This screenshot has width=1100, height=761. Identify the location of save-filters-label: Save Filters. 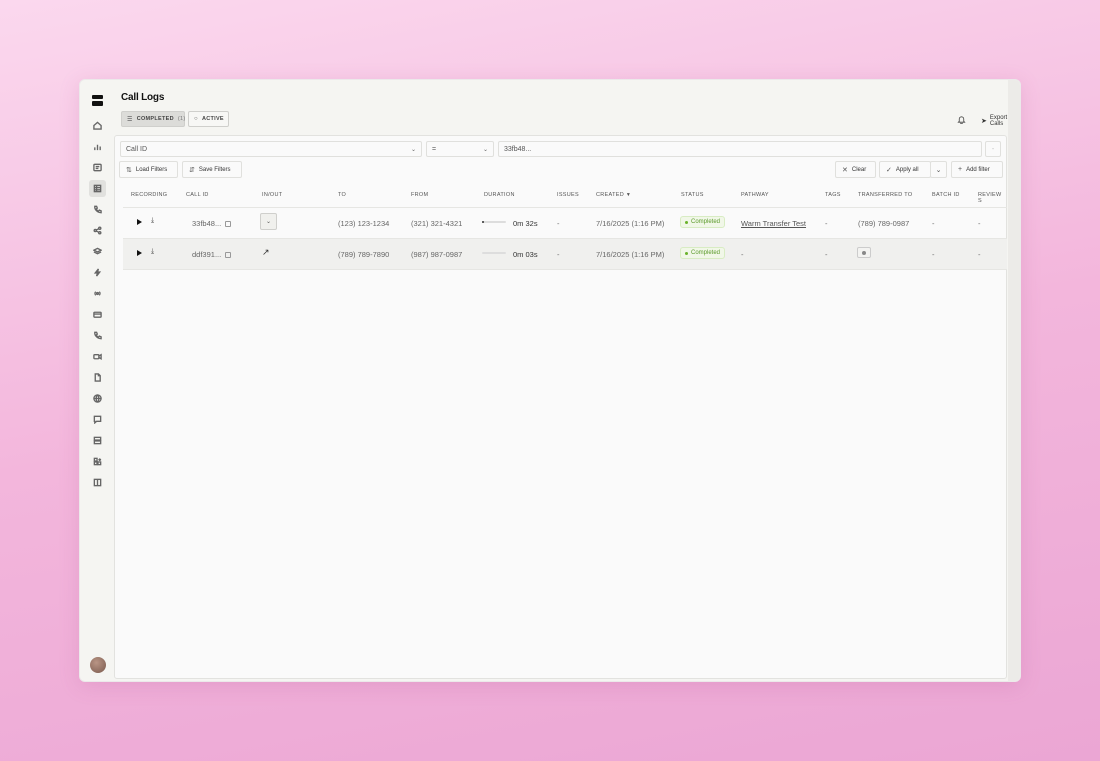
(214, 169).